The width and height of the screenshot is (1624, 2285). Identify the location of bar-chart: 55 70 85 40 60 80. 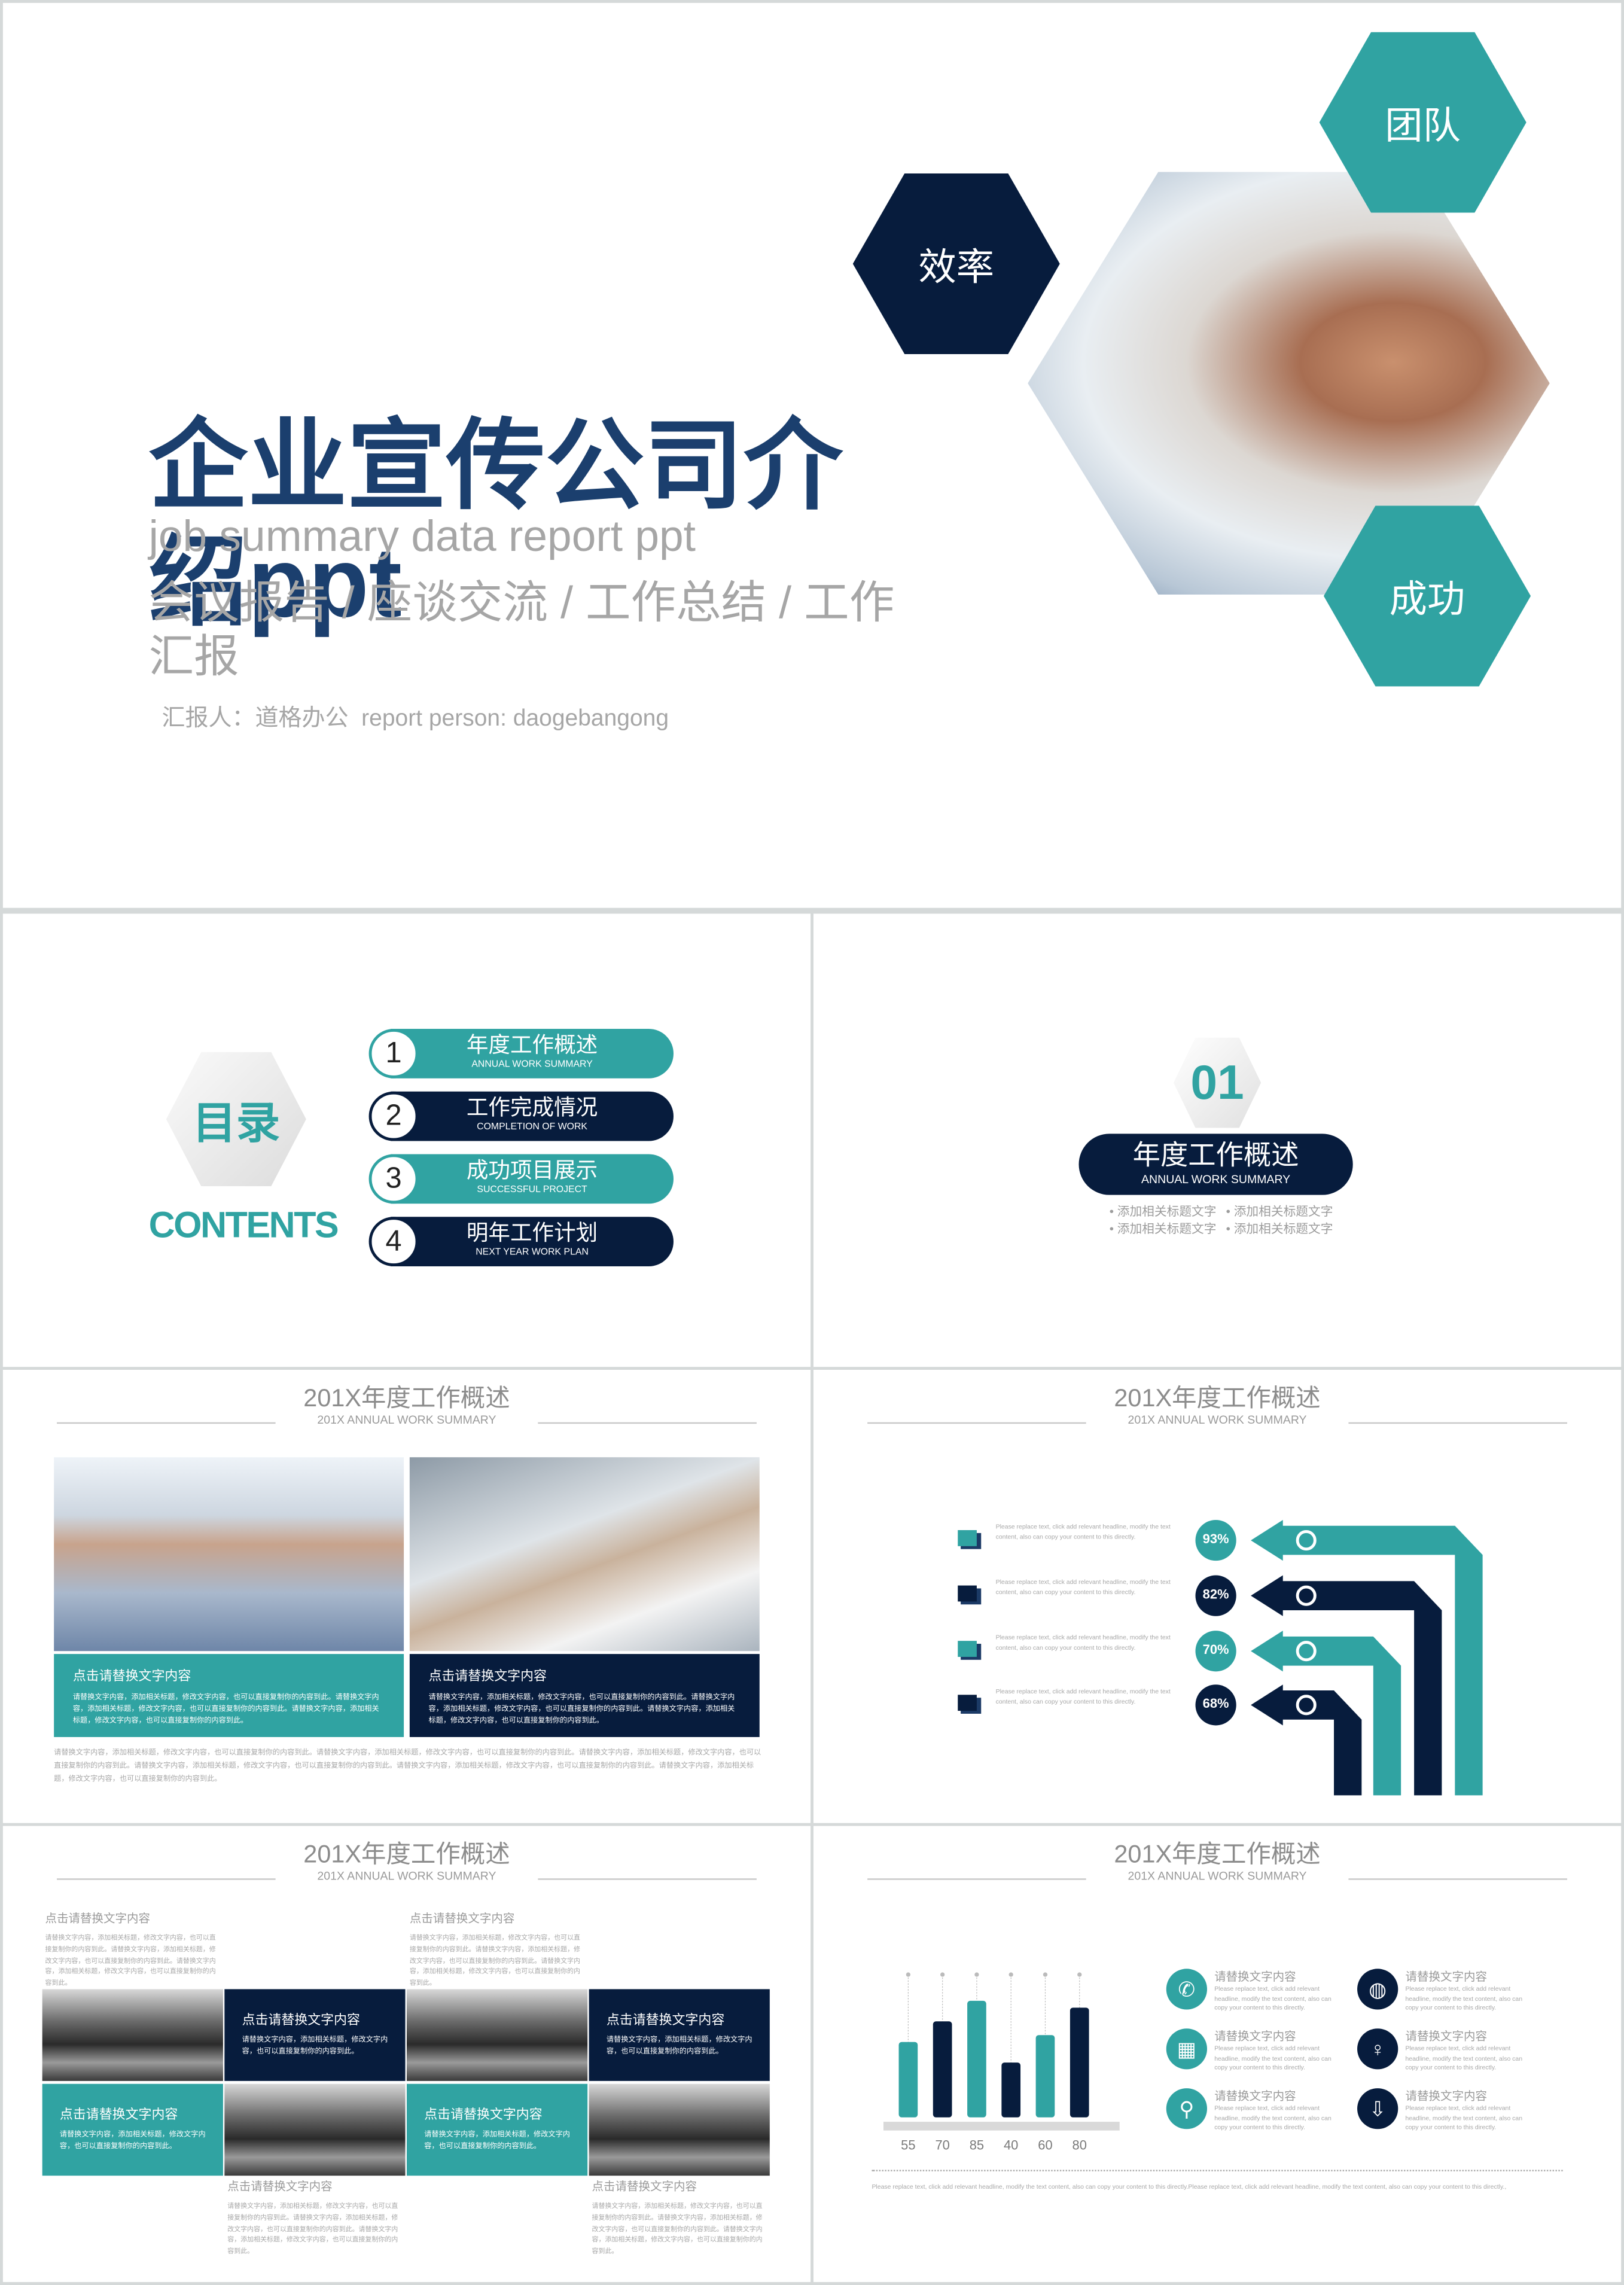
(1001, 2062).